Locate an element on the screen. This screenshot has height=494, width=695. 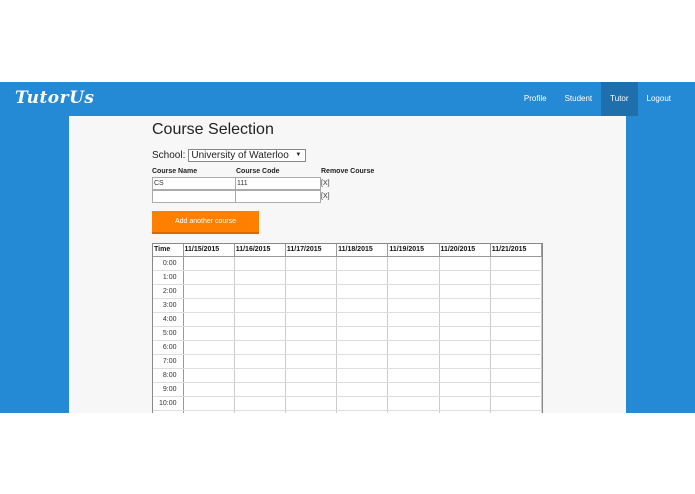
brand-logo: TutorUs is located at coordinates (55, 98).